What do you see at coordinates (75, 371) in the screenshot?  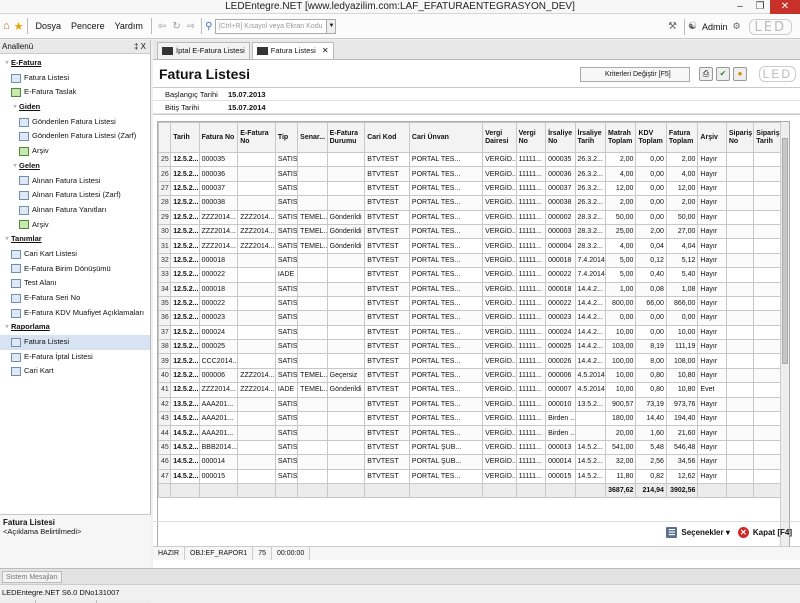 I see `tree-item: Cari Kart` at bounding box center [75, 371].